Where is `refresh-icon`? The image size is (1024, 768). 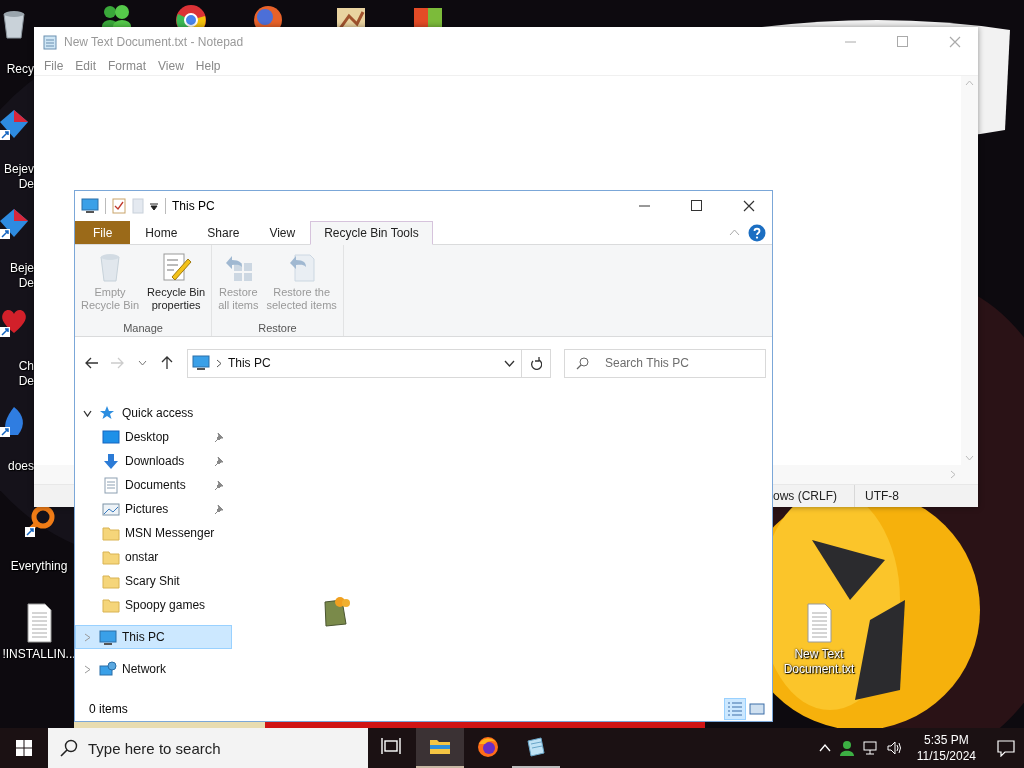 refresh-icon is located at coordinates (535, 363).